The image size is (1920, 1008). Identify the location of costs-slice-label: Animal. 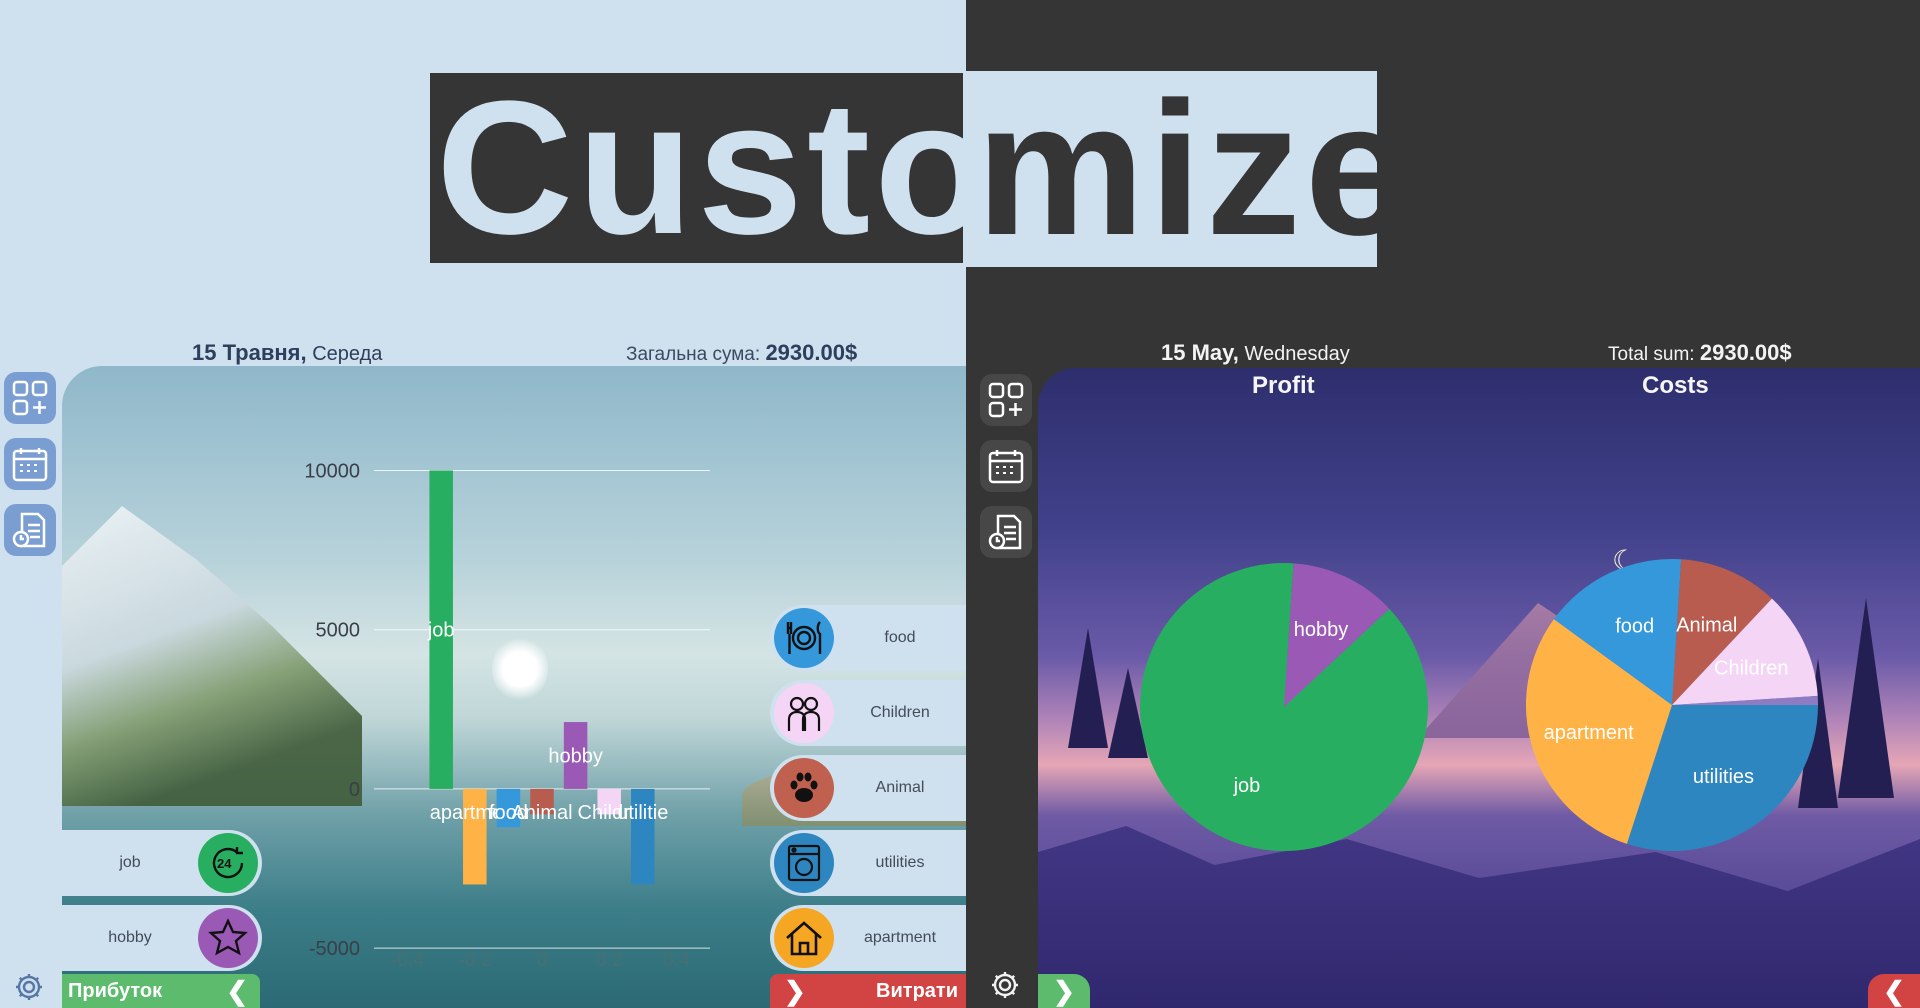
(1706, 626).